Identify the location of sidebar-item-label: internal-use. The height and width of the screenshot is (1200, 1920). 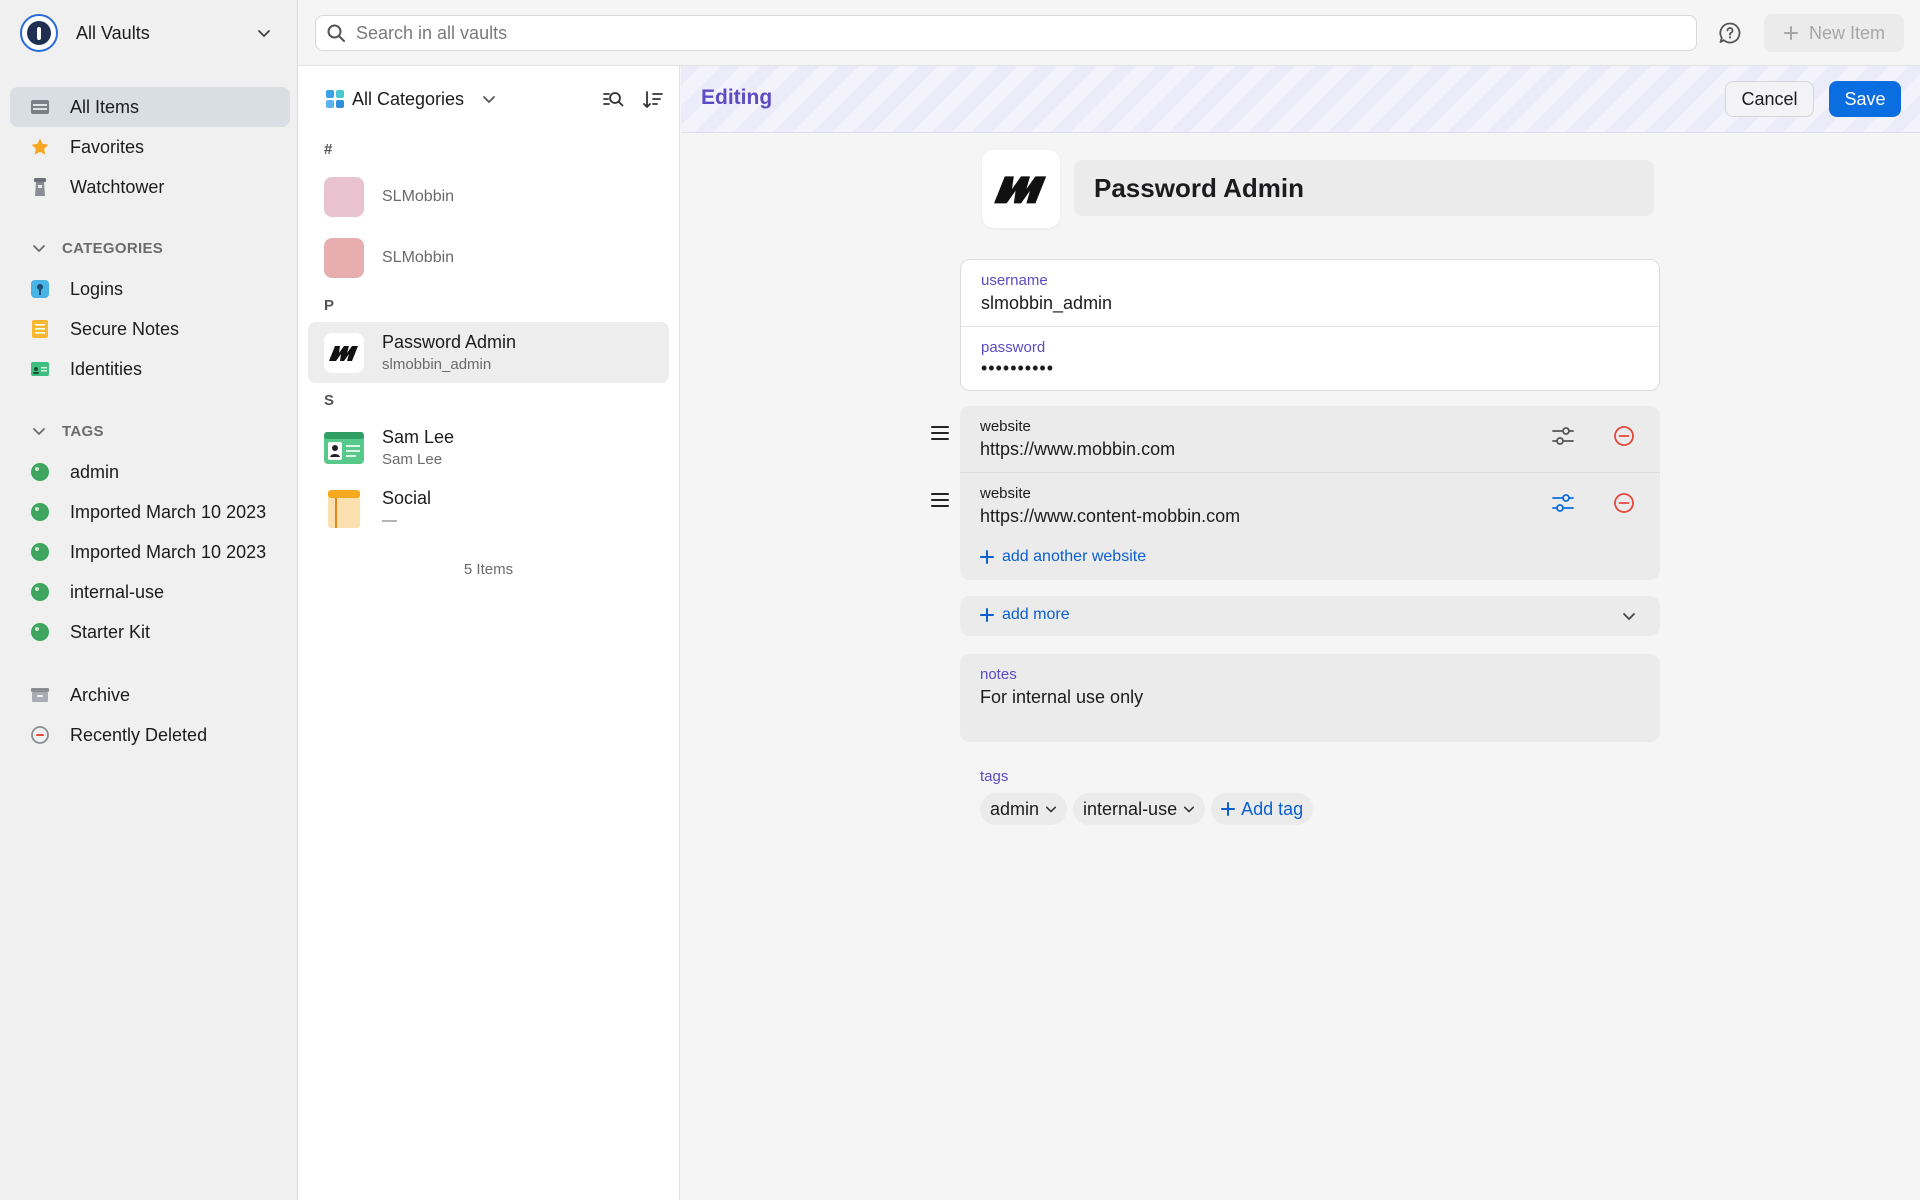
(117, 591).